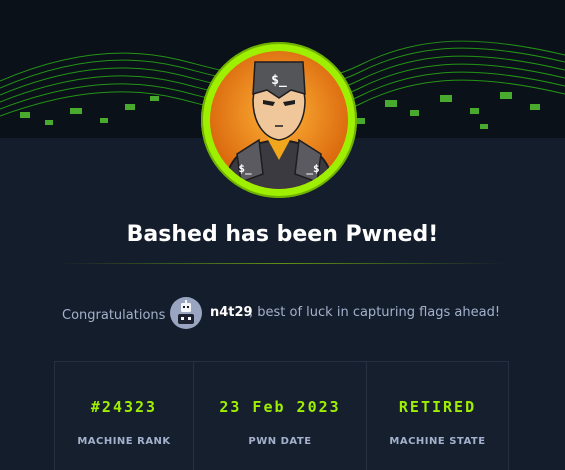  I want to click on bash-hero-icon: $_ $_ _$, so click(279, 120).